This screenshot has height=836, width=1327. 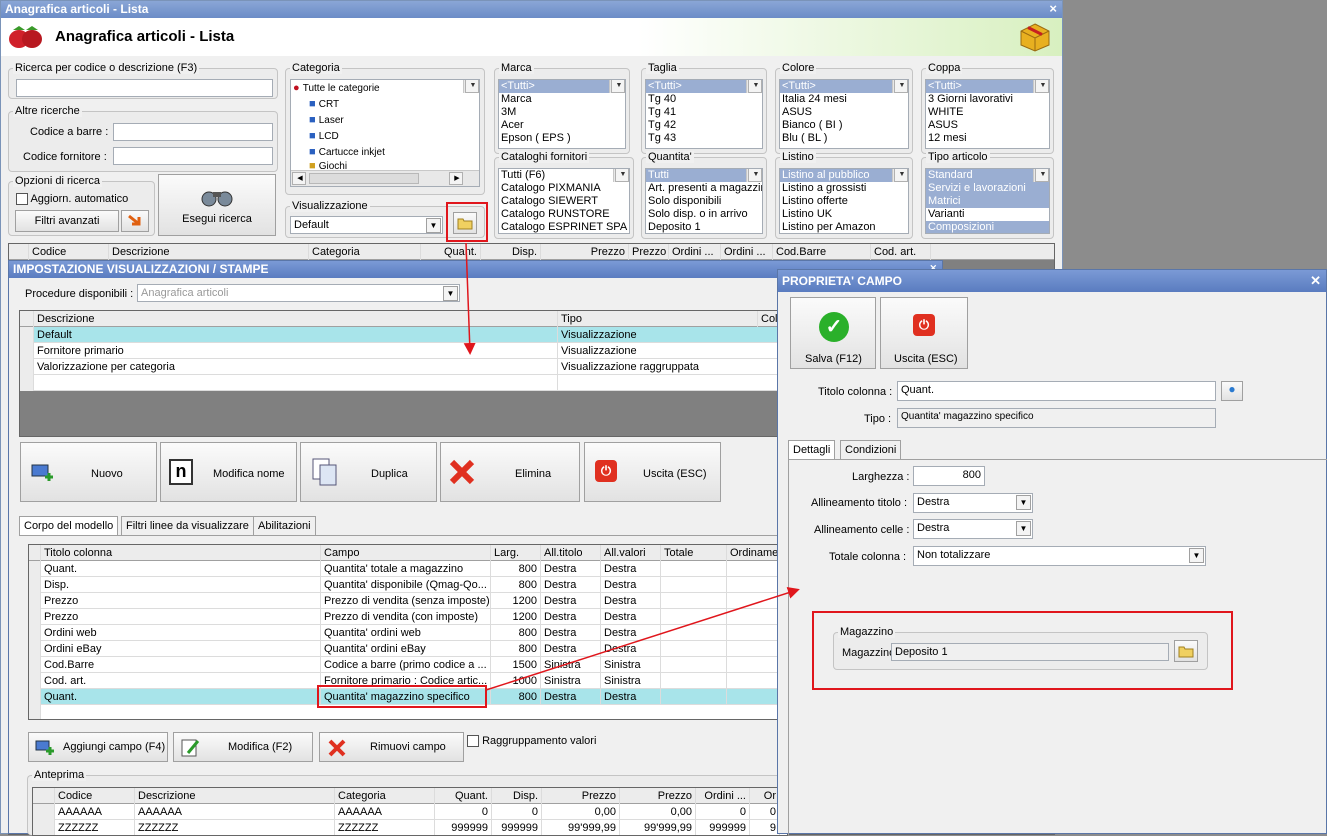 I want to click on column-title-input: Quant., so click(x=1056, y=391).